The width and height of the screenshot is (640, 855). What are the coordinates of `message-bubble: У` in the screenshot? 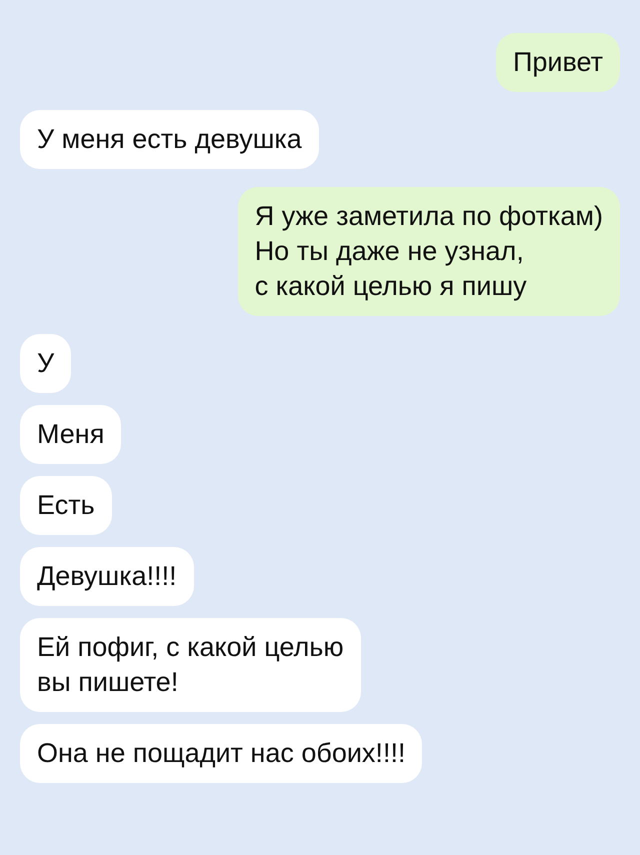 It's located at (46, 363).